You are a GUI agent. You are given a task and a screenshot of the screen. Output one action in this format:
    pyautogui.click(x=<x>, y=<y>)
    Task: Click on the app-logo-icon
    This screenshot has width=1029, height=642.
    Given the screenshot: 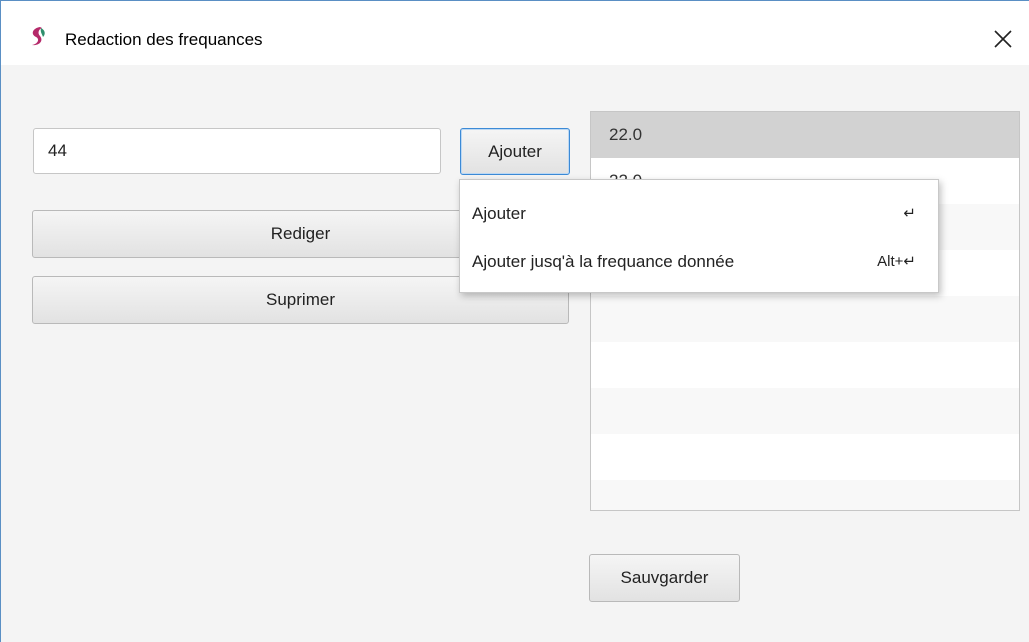 What is the action you would take?
    pyautogui.click(x=38, y=36)
    